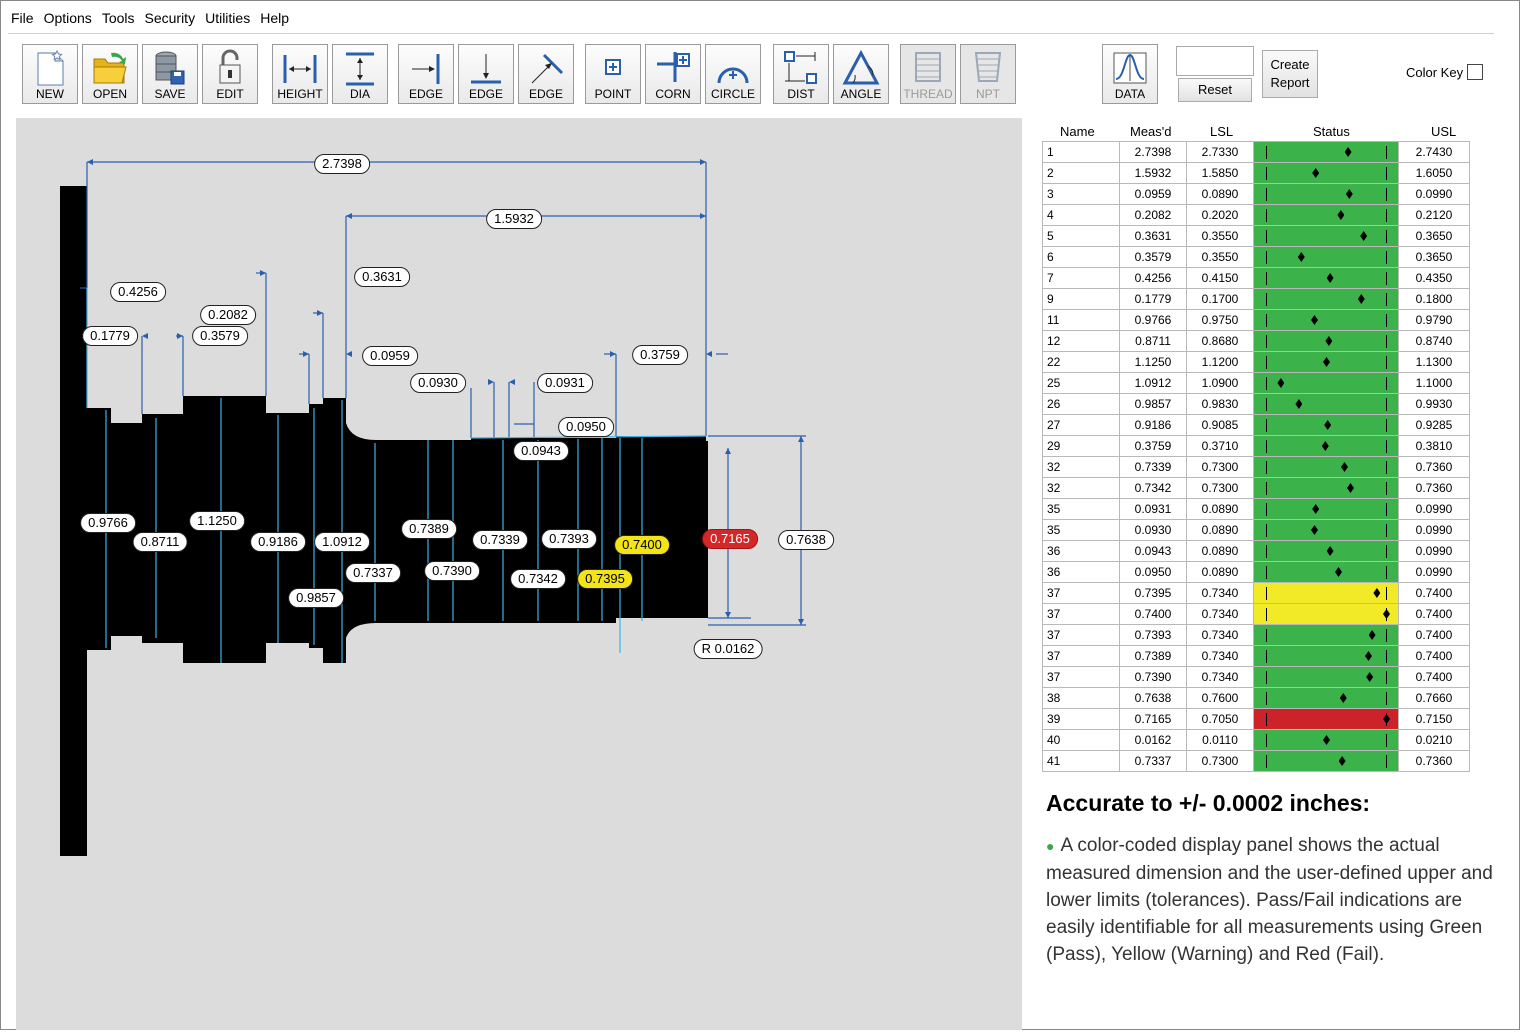 The height and width of the screenshot is (1032, 1522). Describe the element at coordinates (1153, 488) in the screenshot. I see `cell-measured: 0.7342` at that location.